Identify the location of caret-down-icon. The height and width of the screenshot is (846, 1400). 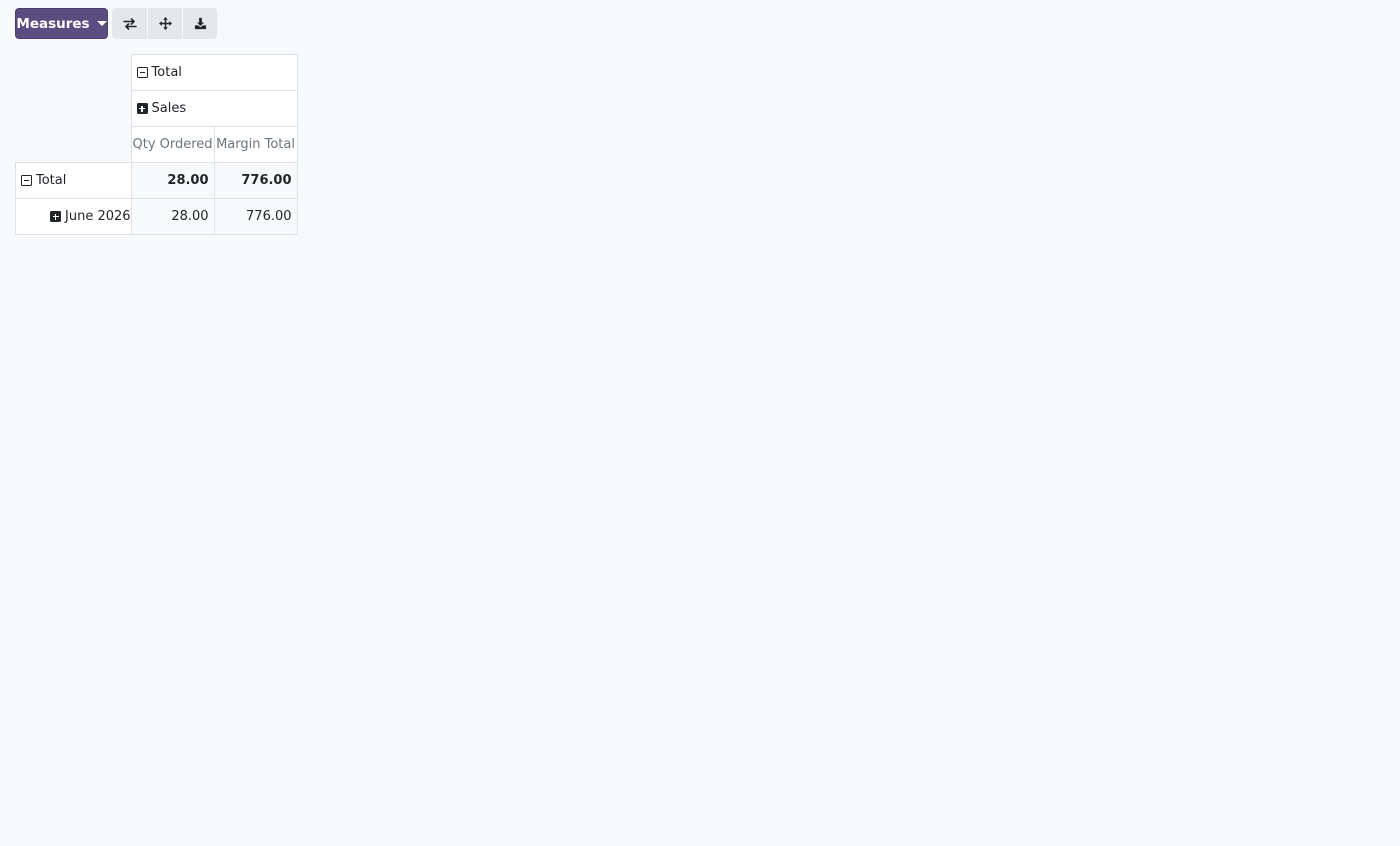
(101, 23).